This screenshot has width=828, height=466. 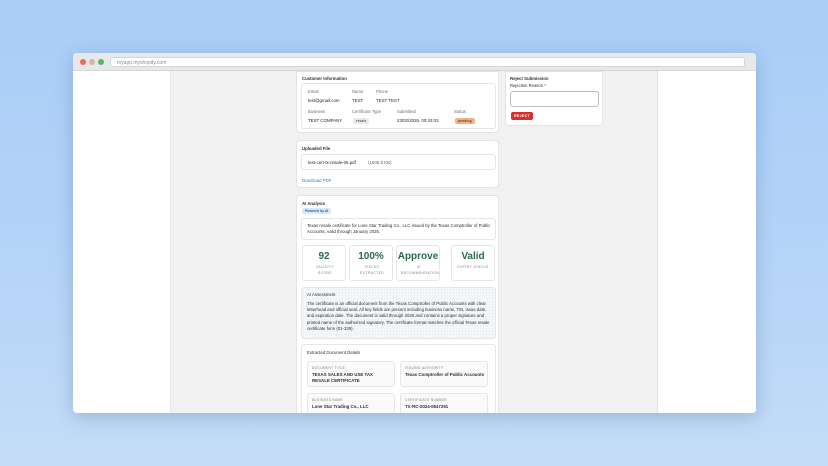 What do you see at coordinates (358, 100) in the screenshot?
I see `name-value: TEST` at bounding box center [358, 100].